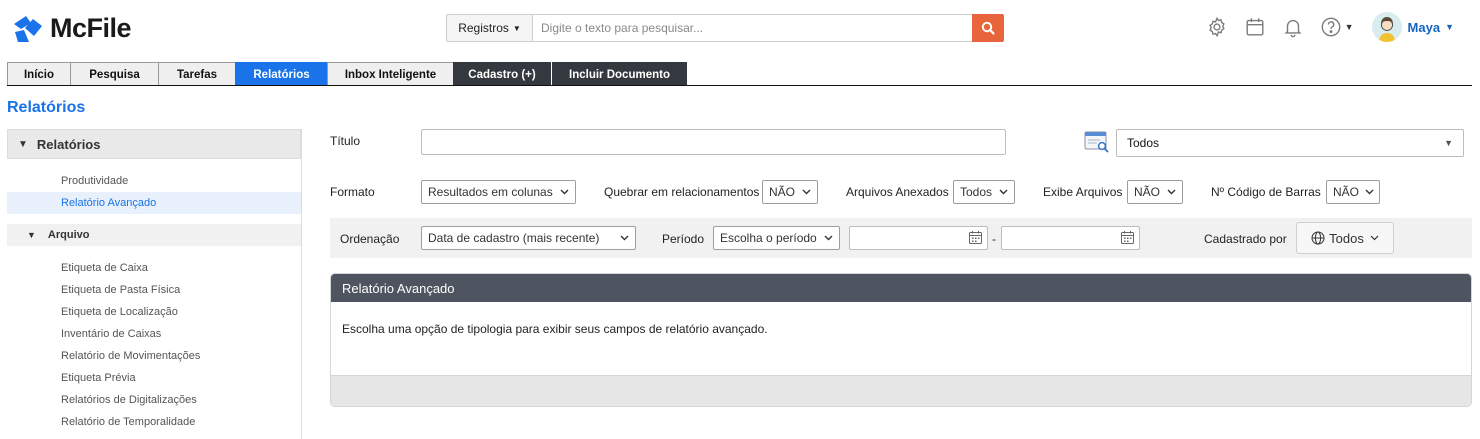 The width and height of the screenshot is (1480, 439). Describe the element at coordinates (918, 238) in the screenshot. I see `date-start-input` at that location.